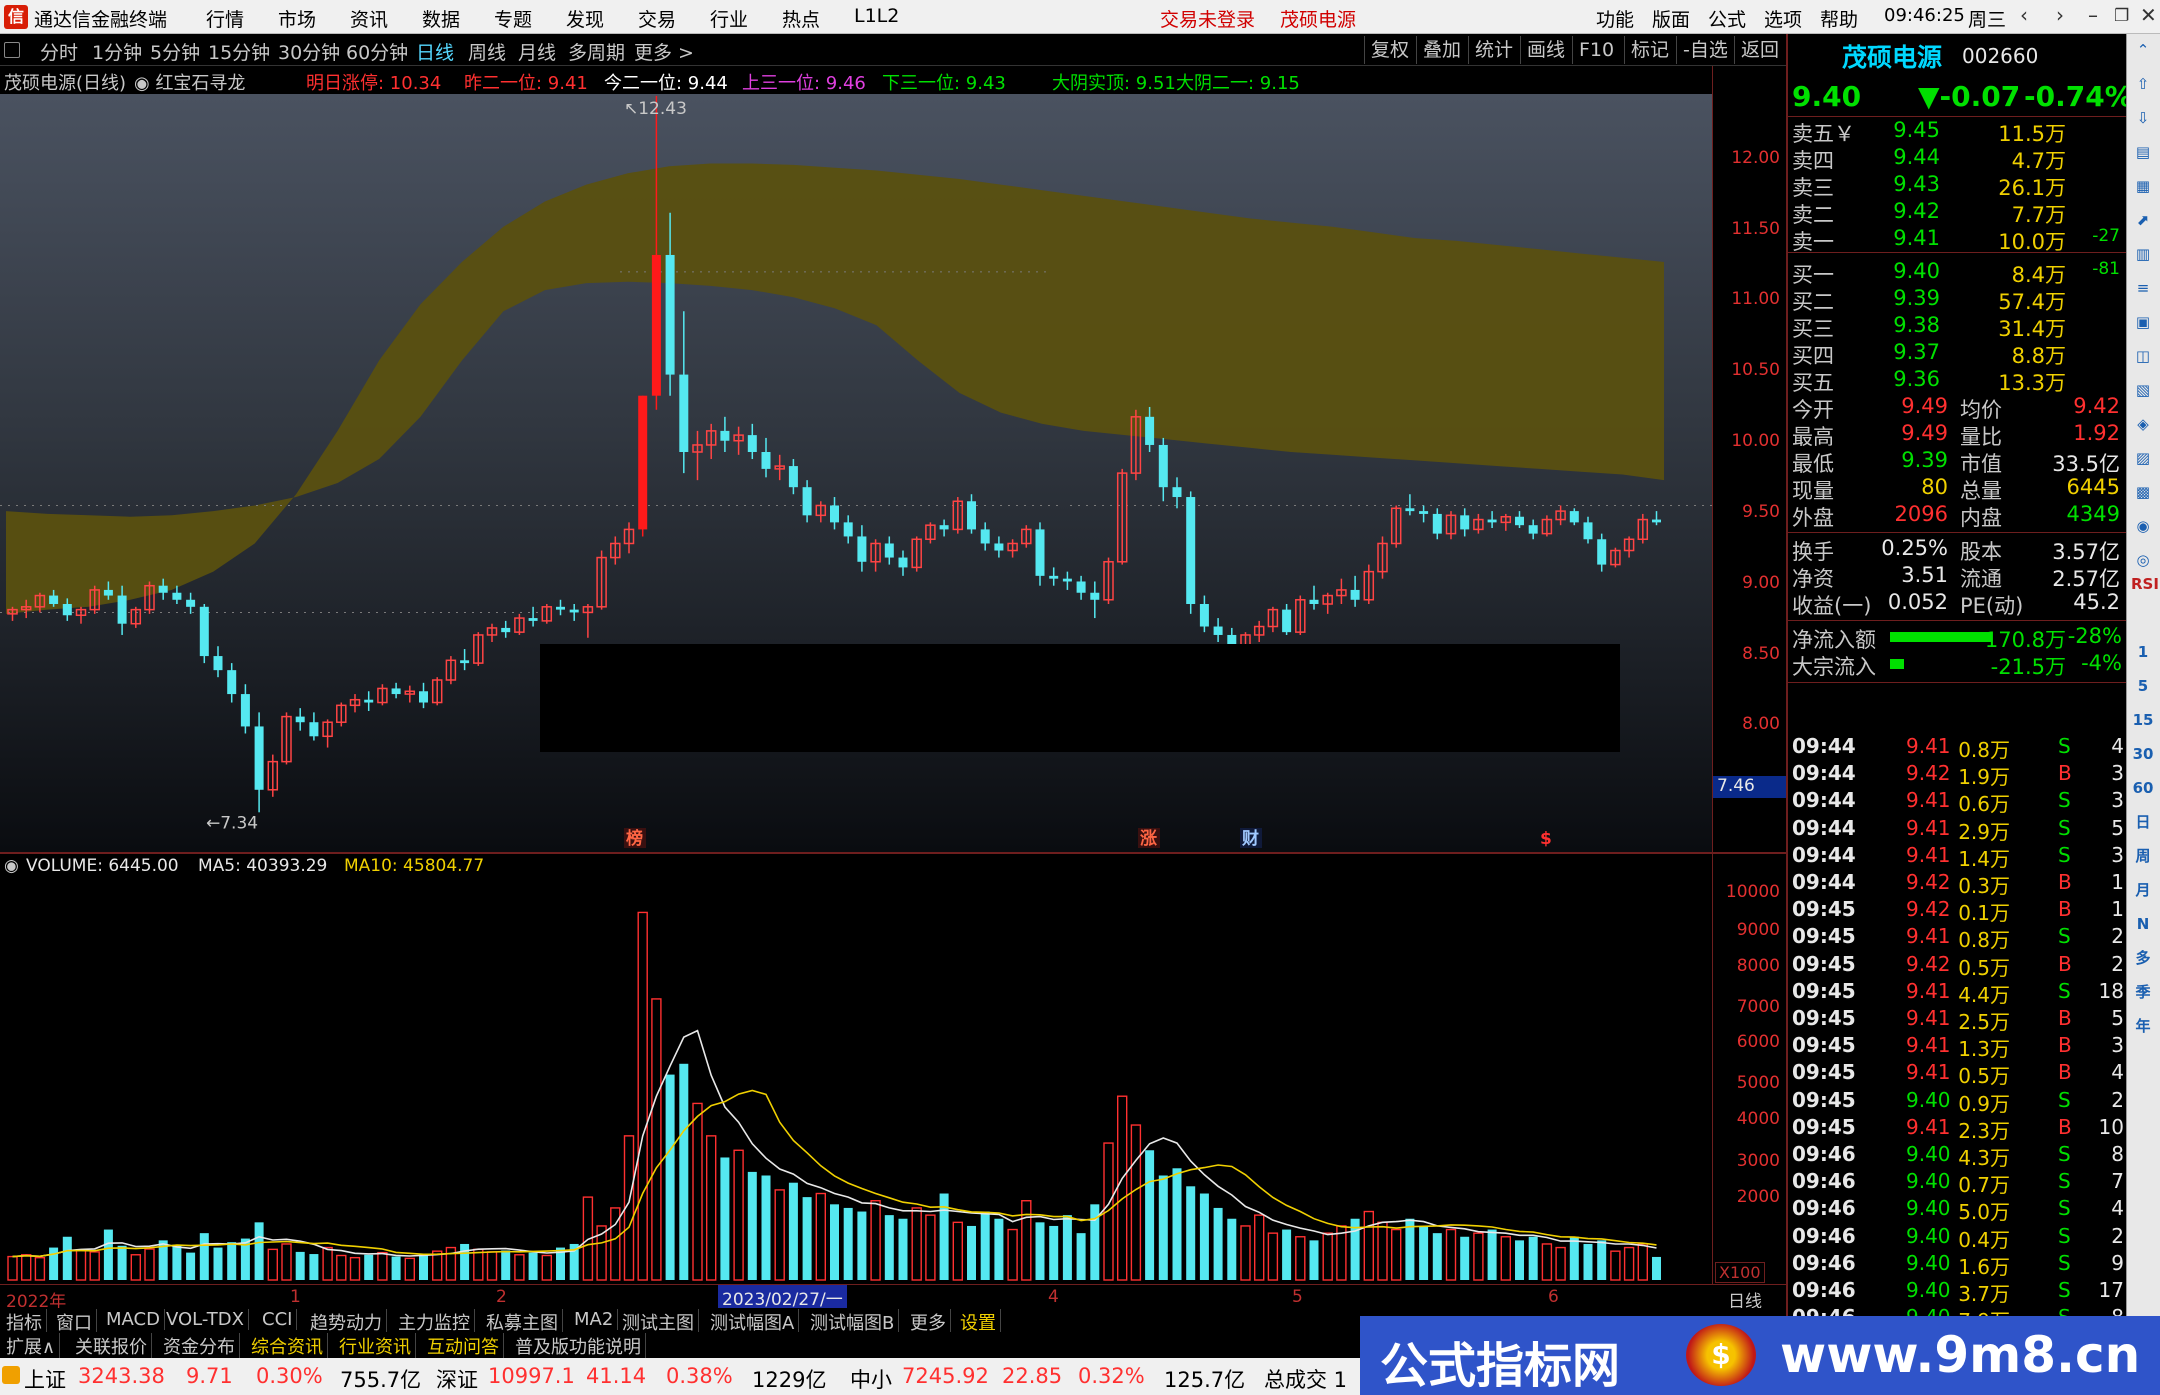 The image size is (2160, 1395). What do you see at coordinates (2143, 856) in the screenshot?
I see `sidebar-period: 周` at bounding box center [2143, 856].